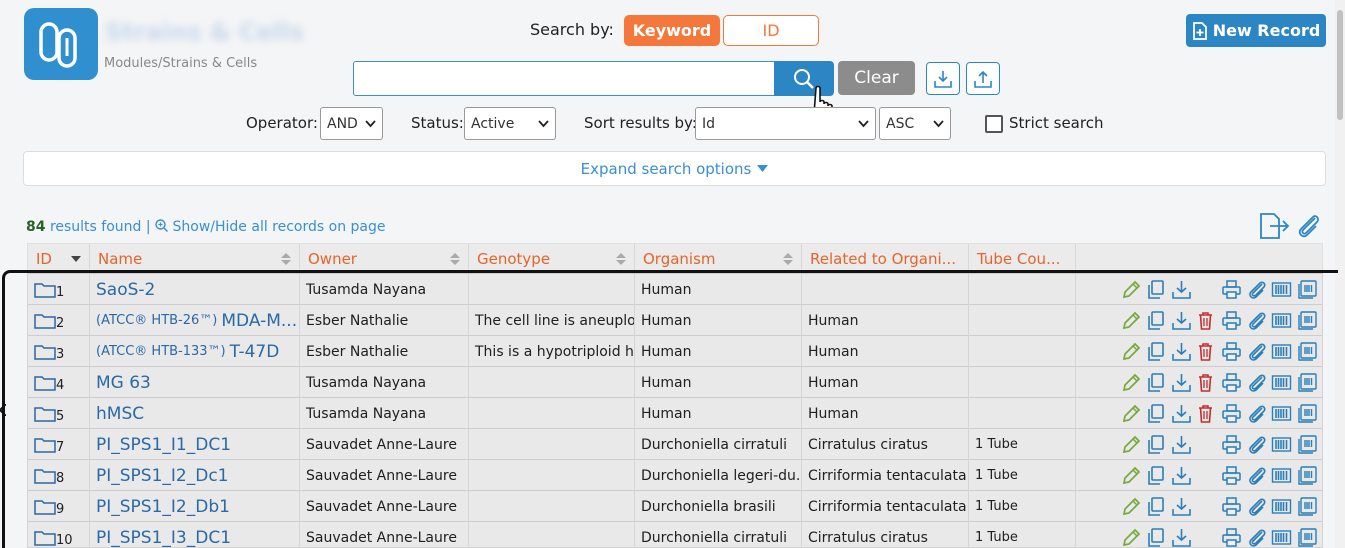 This screenshot has width=1345, height=548. What do you see at coordinates (195, 534) in the screenshot?
I see `record-name-link: PI_SPS1_I3_DC1` at bounding box center [195, 534].